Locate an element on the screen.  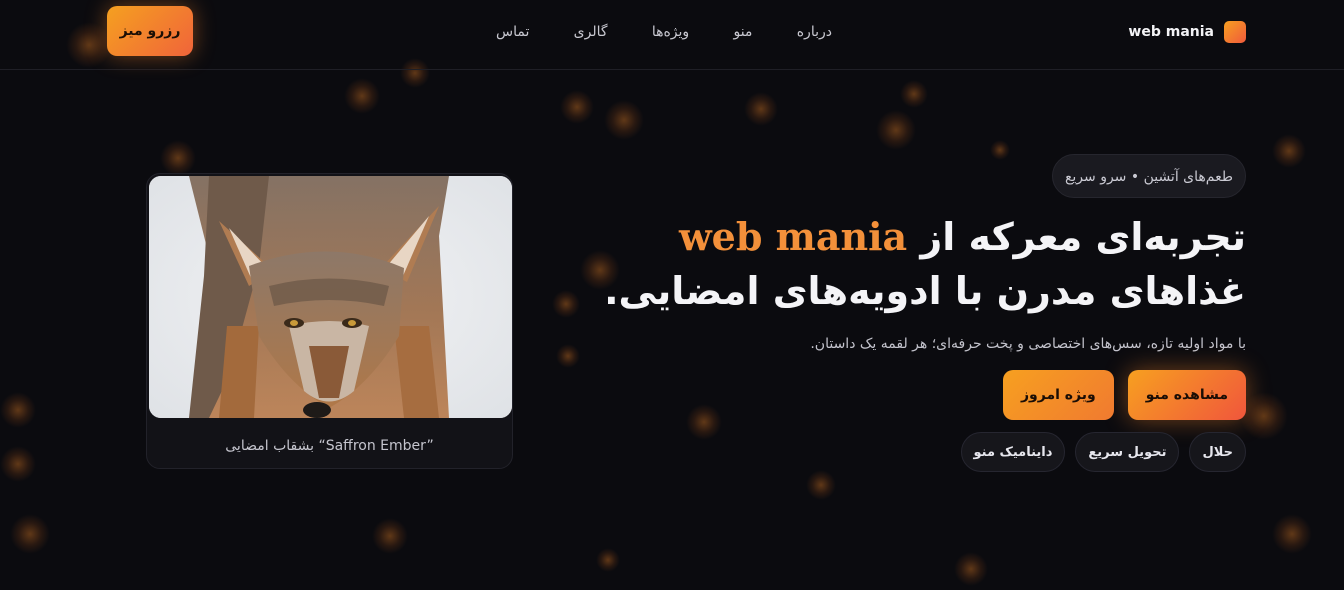
tag-fast-delivery: تحویل سریع is located at coordinates (1127, 452).